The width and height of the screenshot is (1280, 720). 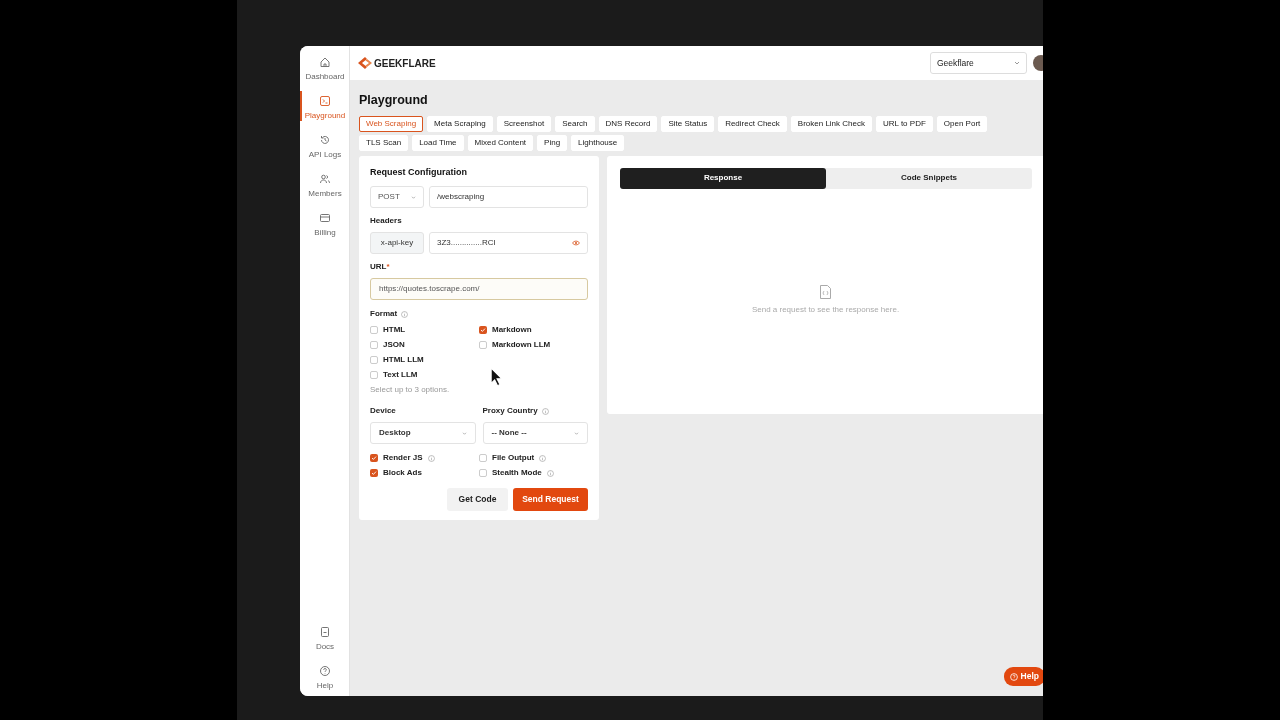 I want to click on checkbox-label: Render JS, so click(x=403, y=458).